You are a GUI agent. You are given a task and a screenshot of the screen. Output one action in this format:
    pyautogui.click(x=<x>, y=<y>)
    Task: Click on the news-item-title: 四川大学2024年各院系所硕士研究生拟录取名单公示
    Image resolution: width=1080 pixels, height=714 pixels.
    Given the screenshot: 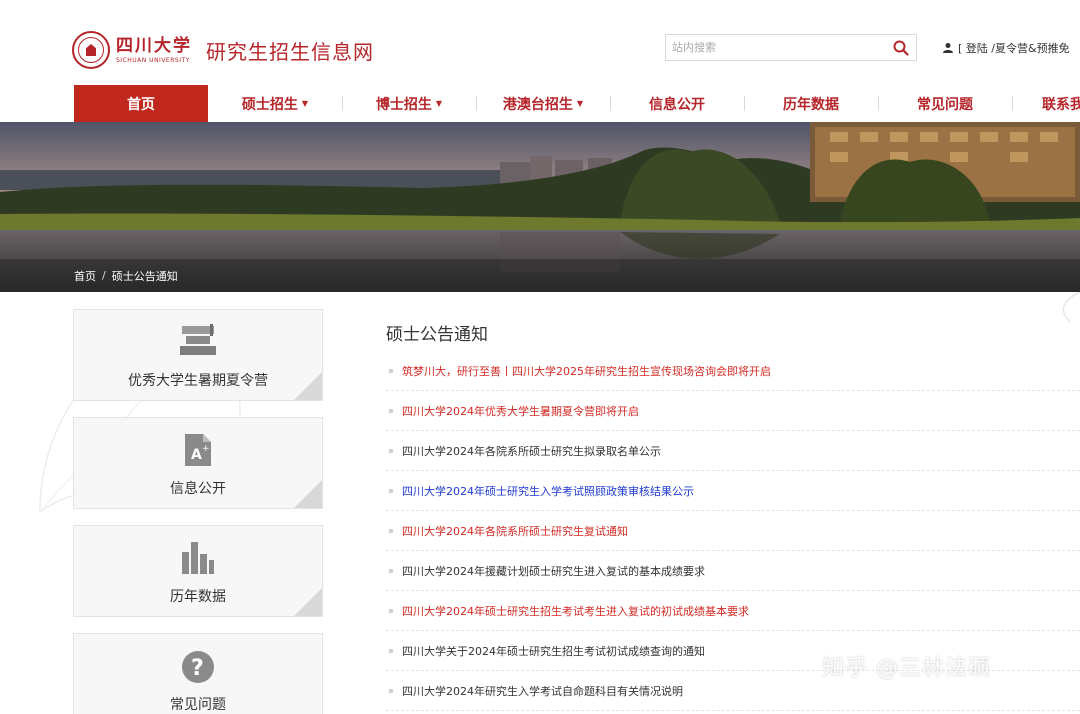 What is the action you would take?
    pyautogui.click(x=531, y=451)
    